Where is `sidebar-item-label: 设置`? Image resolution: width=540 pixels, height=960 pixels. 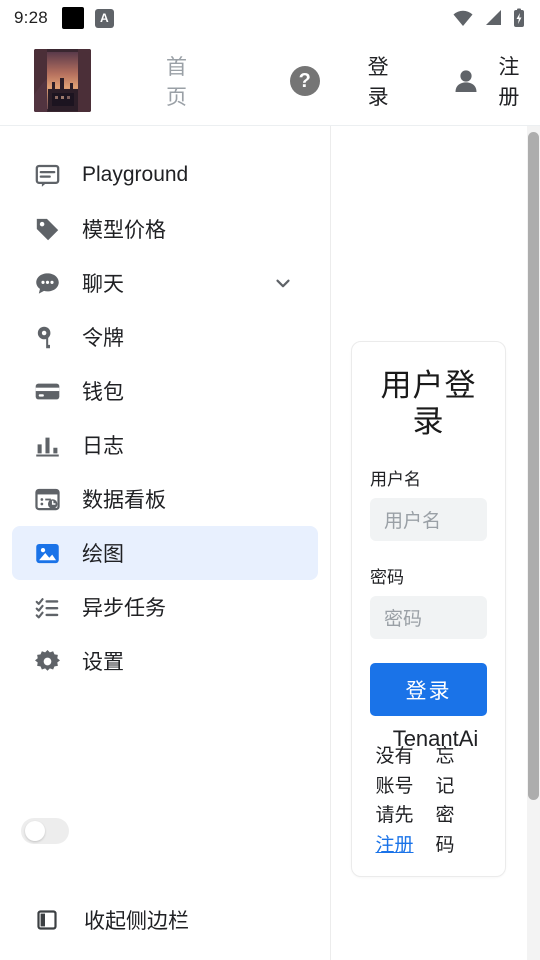
sidebar-item-label: 设置 is located at coordinates (103, 662).